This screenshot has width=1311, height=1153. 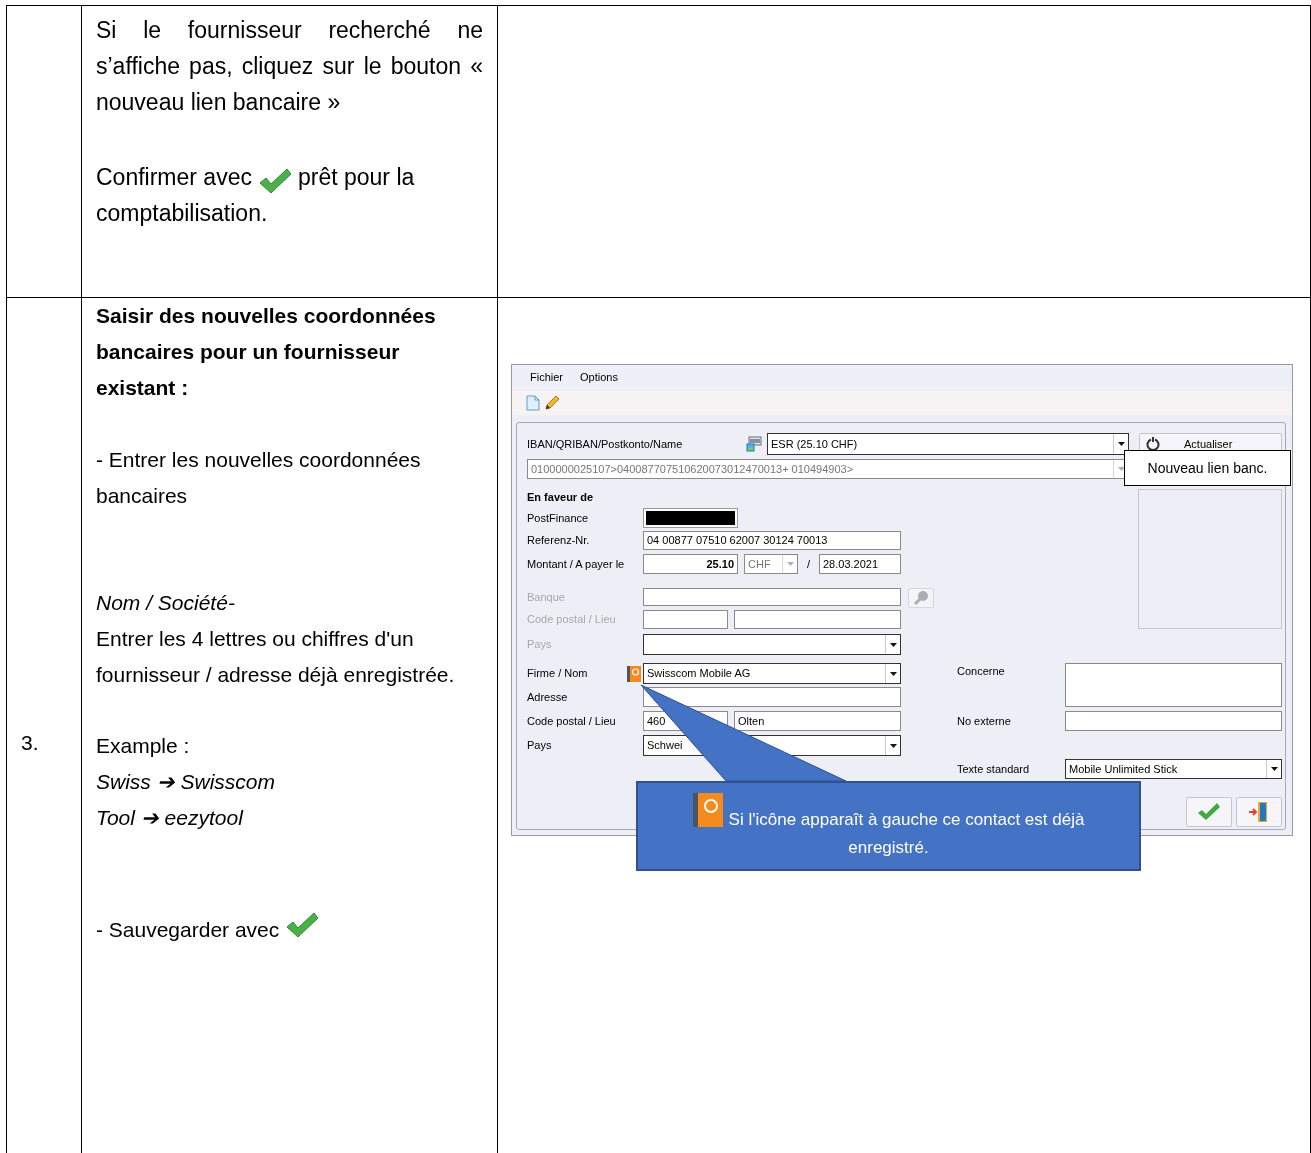 I want to click on search-button, so click(x=921, y=598).